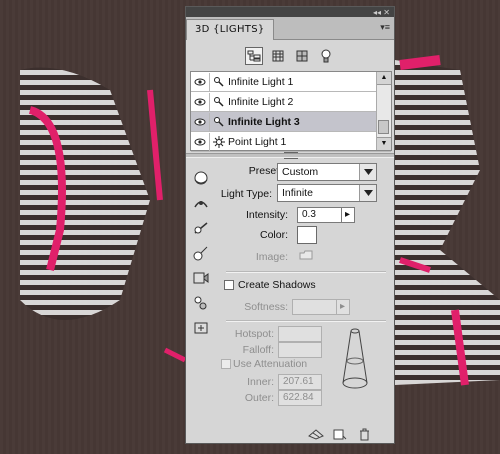  I want to click on scroll-thumb, so click(383, 127).